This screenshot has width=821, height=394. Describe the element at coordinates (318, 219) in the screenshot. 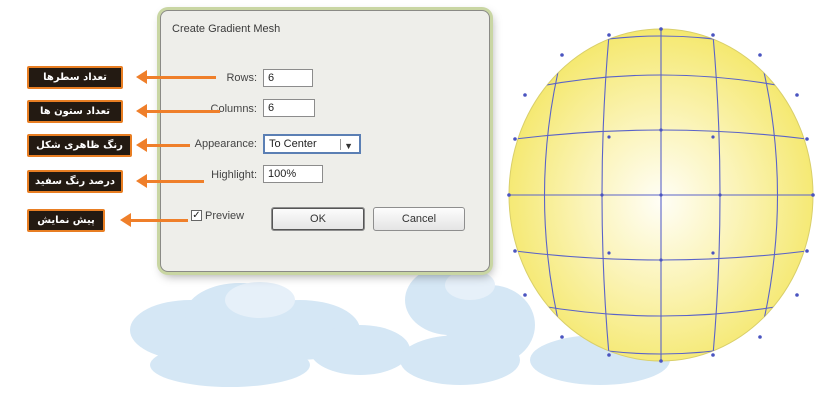

I see `ok-button: OK` at that location.